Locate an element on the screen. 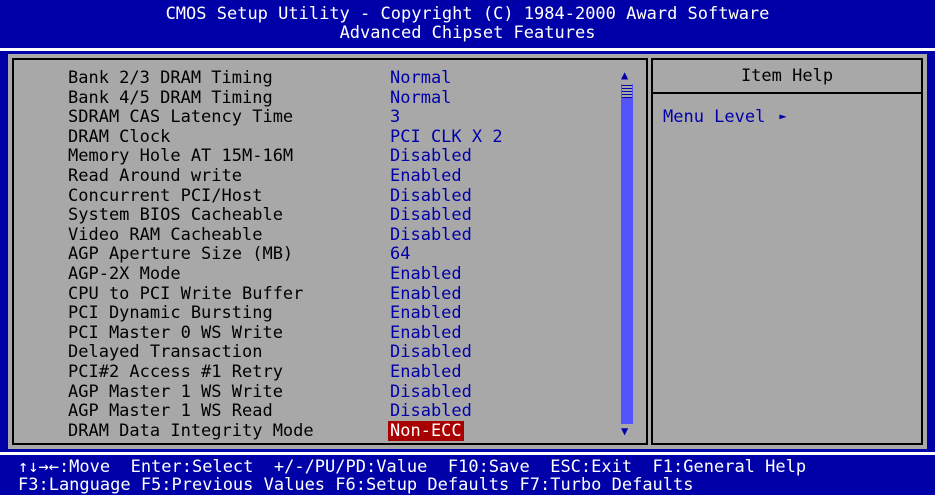 The height and width of the screenshot is (495, 935). setting-label: Bank 4/5 DRAM Timing is located at coordinates (170, 97).